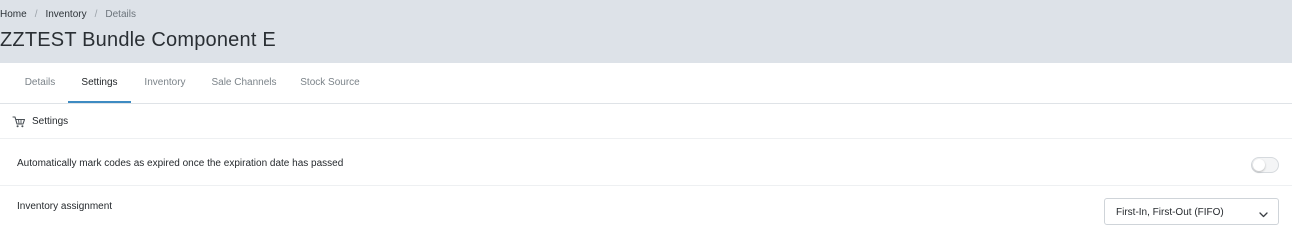  I want to click on chevron-down-icon, so click(1263, 212).